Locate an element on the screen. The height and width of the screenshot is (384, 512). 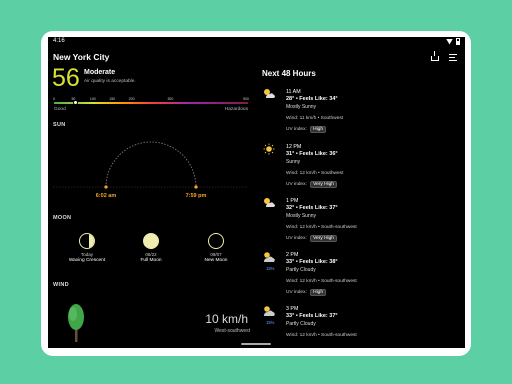
aqi-tick: 500 is located at coordinates (246, 99).